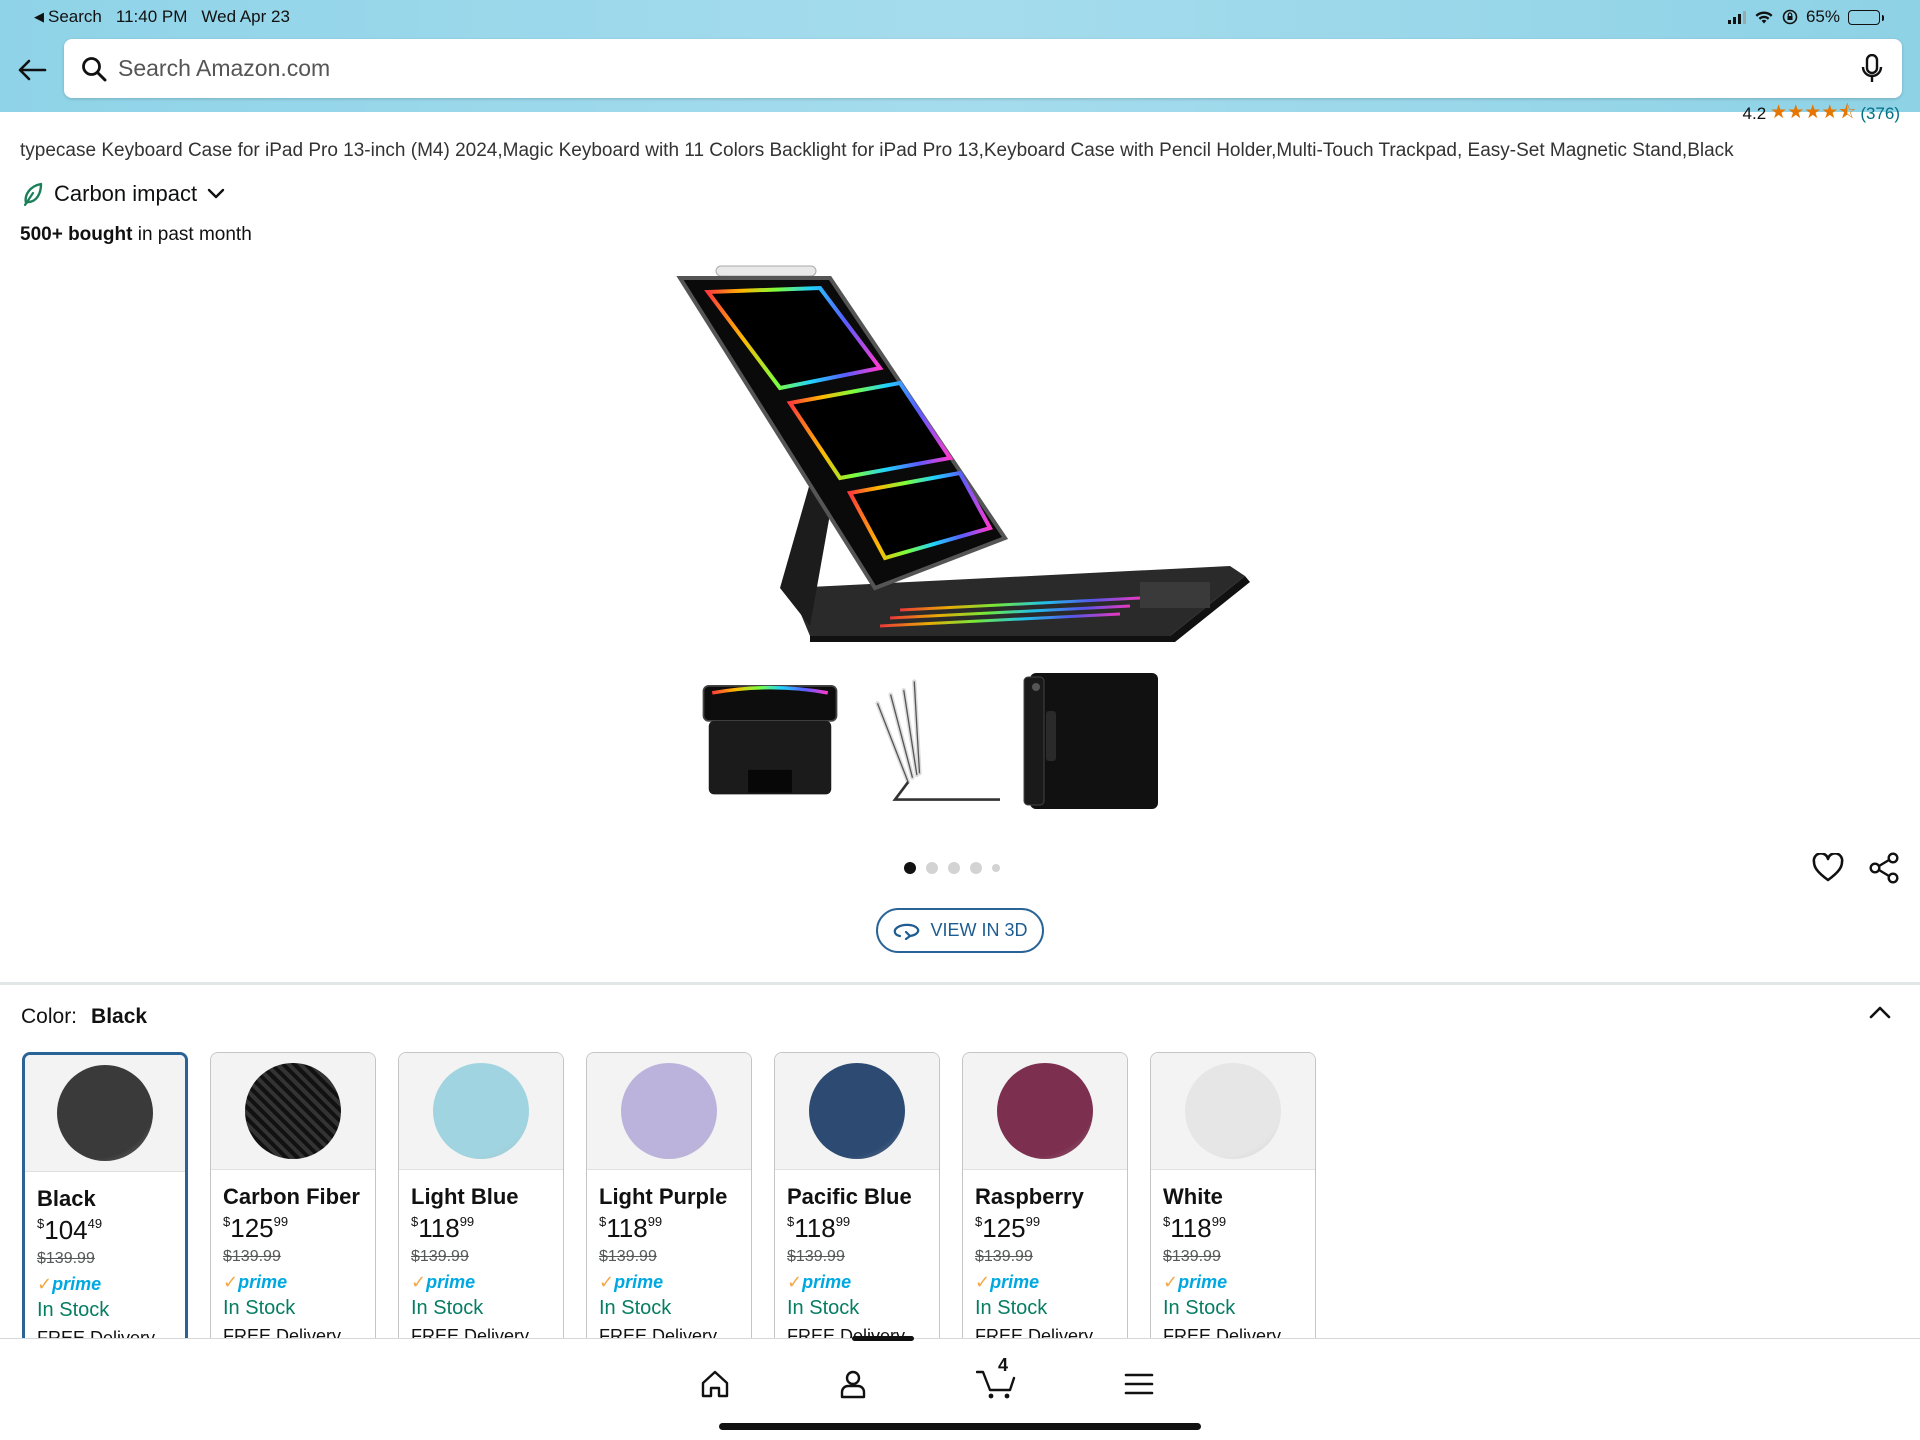 The width and height of the screenshot is (1920, 1440). I want to click on nav-menu, so click(1139, 1384).